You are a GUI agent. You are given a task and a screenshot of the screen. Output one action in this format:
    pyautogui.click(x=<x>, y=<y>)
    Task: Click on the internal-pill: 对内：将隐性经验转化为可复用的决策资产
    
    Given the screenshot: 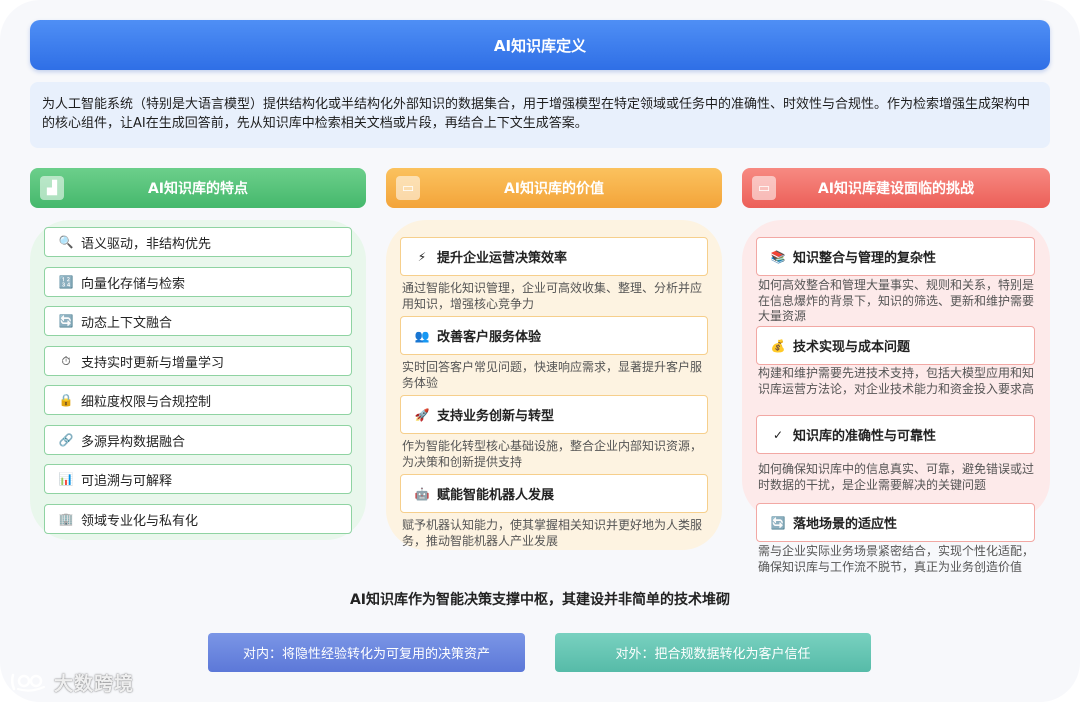 What is the action you would take?
    pyautogui.click(x=366, y=652)
    